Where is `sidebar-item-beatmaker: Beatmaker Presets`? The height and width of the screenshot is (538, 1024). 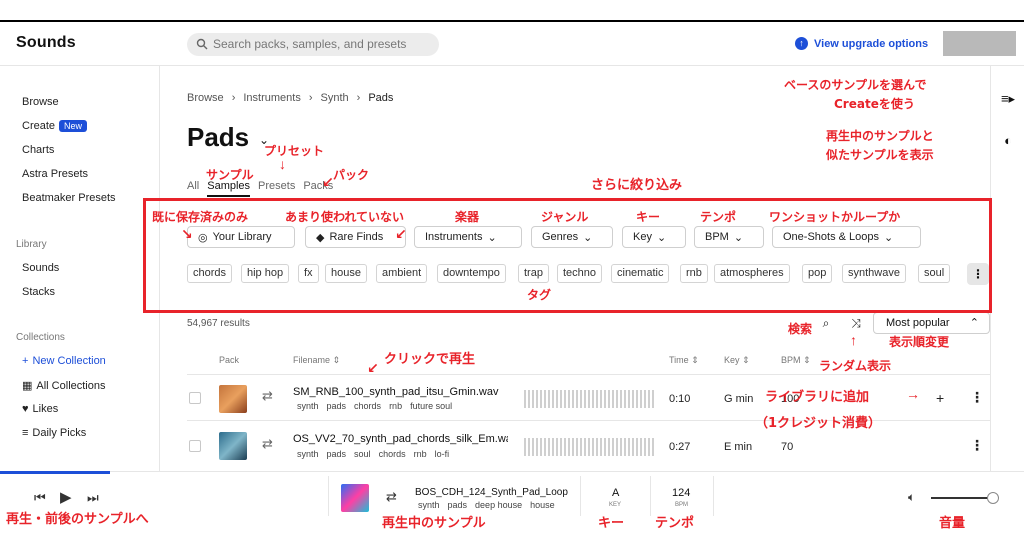 sidebar-item-beatmaker: Beatmaker Presets is located at coordinates (69, 198).